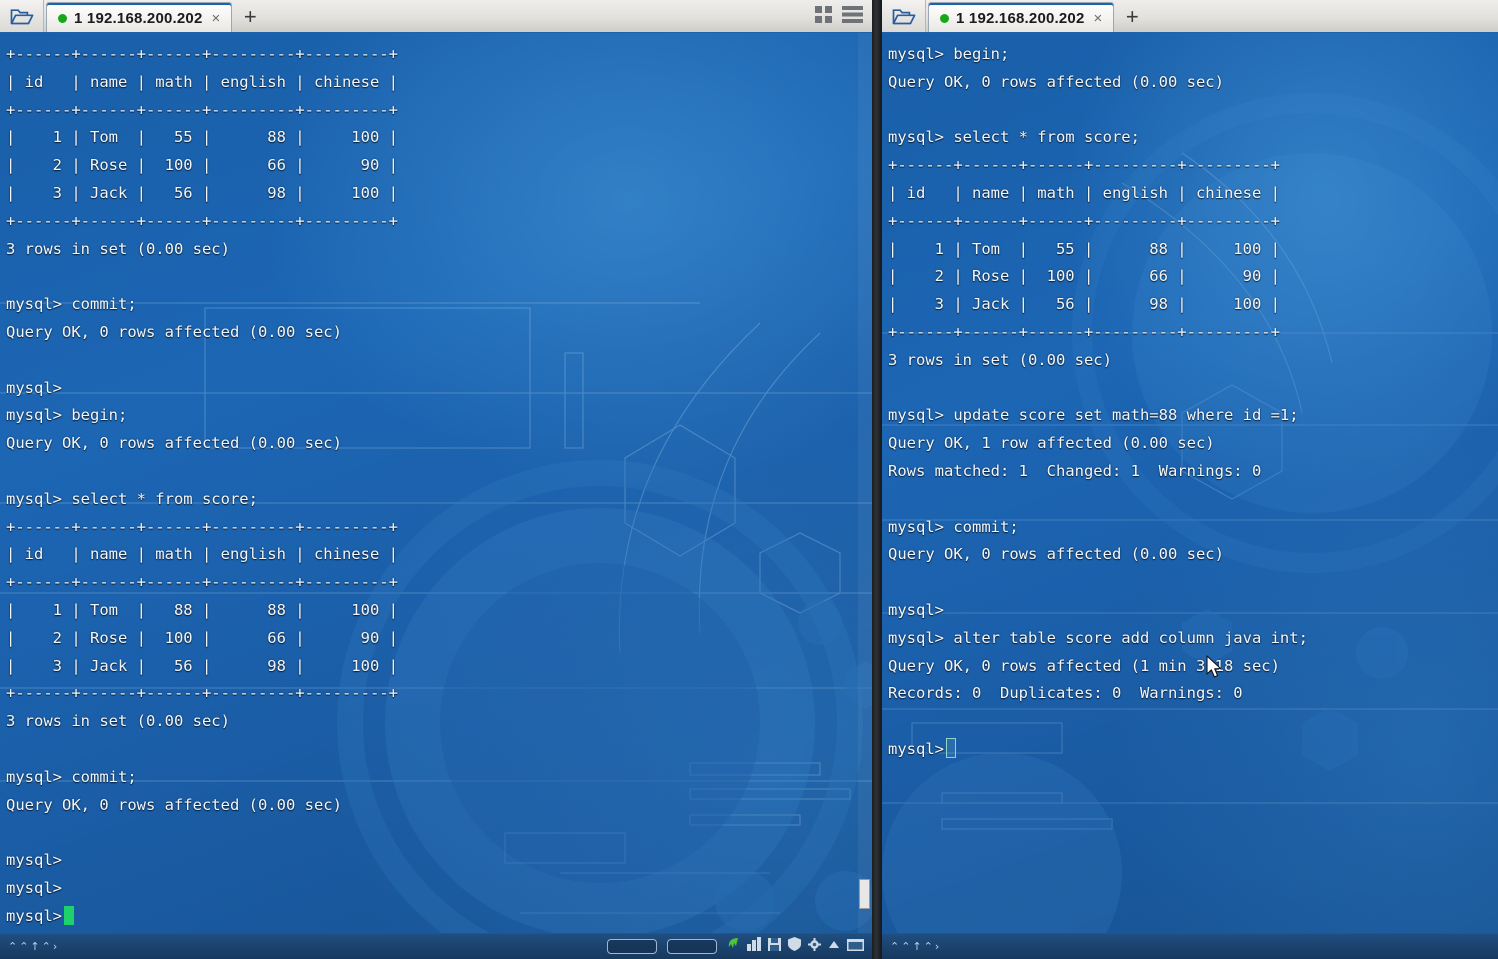 The height and width of the screenshot is (959, 1498). Describe the element at coordinates (436, 17) in the screenshot. I see `left-tab-bar: 1 192.168.200.202 × +` at that location.